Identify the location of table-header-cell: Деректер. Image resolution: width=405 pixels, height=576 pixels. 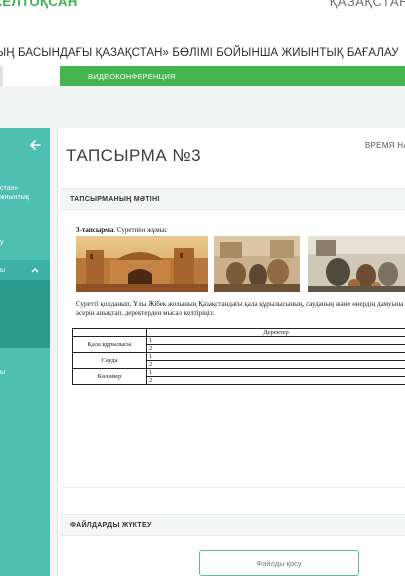
(275, 332).